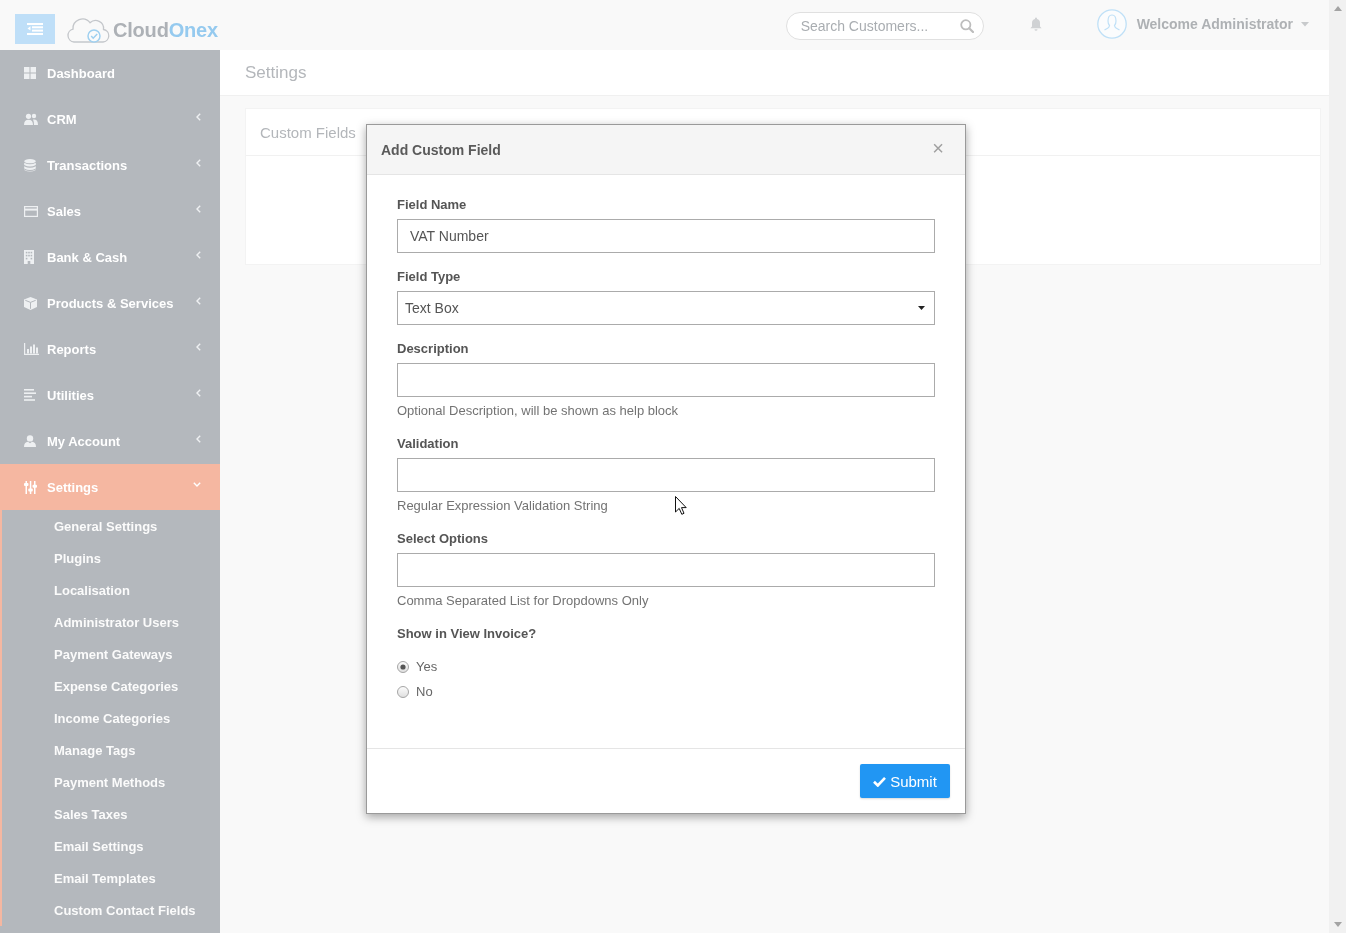 Image resolution: width=1346 pixels, height=933 pixels. I want to click on submenu-item: Email Templates, so click(111, 878).